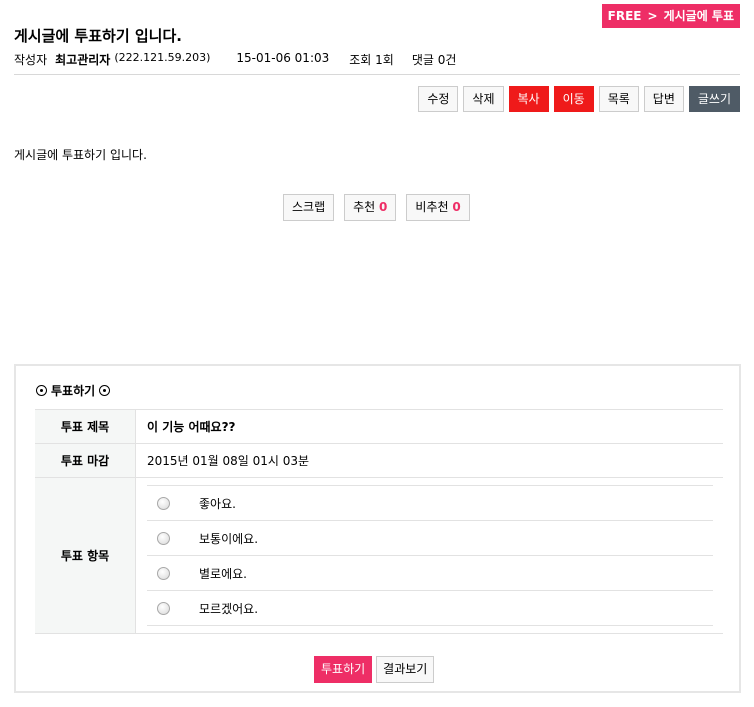 The height and width of the screenshot is (707, 754). What do you see at coordinates (85, 426) in the screenshot?
I see `poll-subject-label: 투표 제목` at bounding box center [85, 426].